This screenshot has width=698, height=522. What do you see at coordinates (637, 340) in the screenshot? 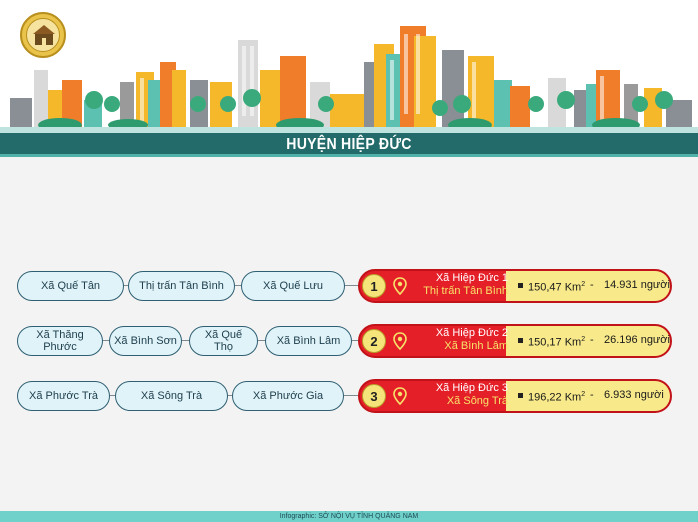
I see `population-value: 26.196 người` at bounding box center [637, 340].